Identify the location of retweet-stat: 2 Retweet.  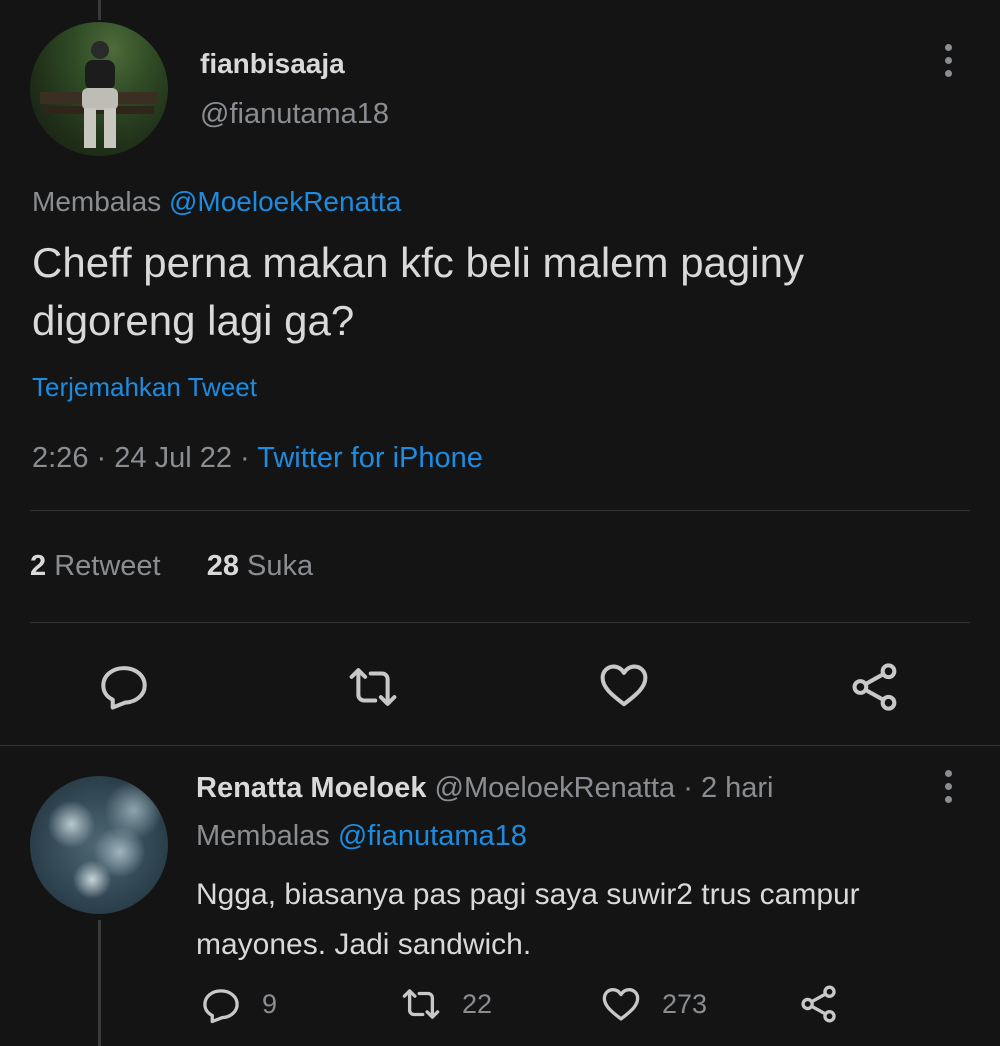
(95, 566).